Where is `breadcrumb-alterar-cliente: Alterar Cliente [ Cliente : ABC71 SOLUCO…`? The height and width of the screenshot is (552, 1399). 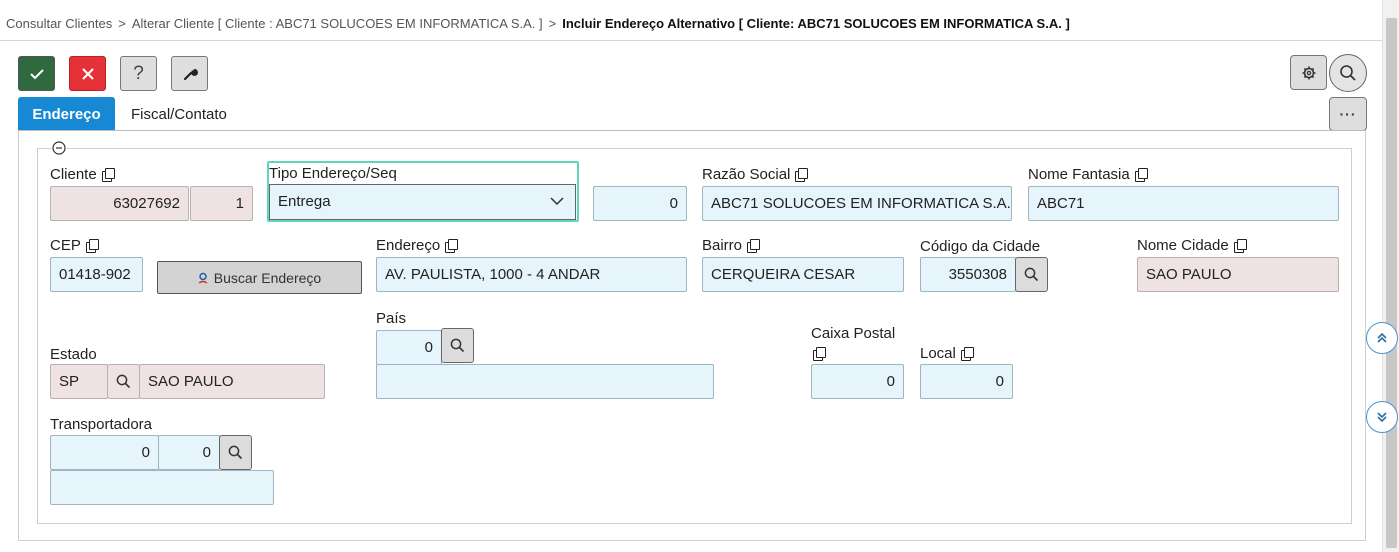 breadcrumb-alterar-cliente: Alterar Cliente [ Cliente : ABC71 SOLUCO… is located at coordinates (337, 23).